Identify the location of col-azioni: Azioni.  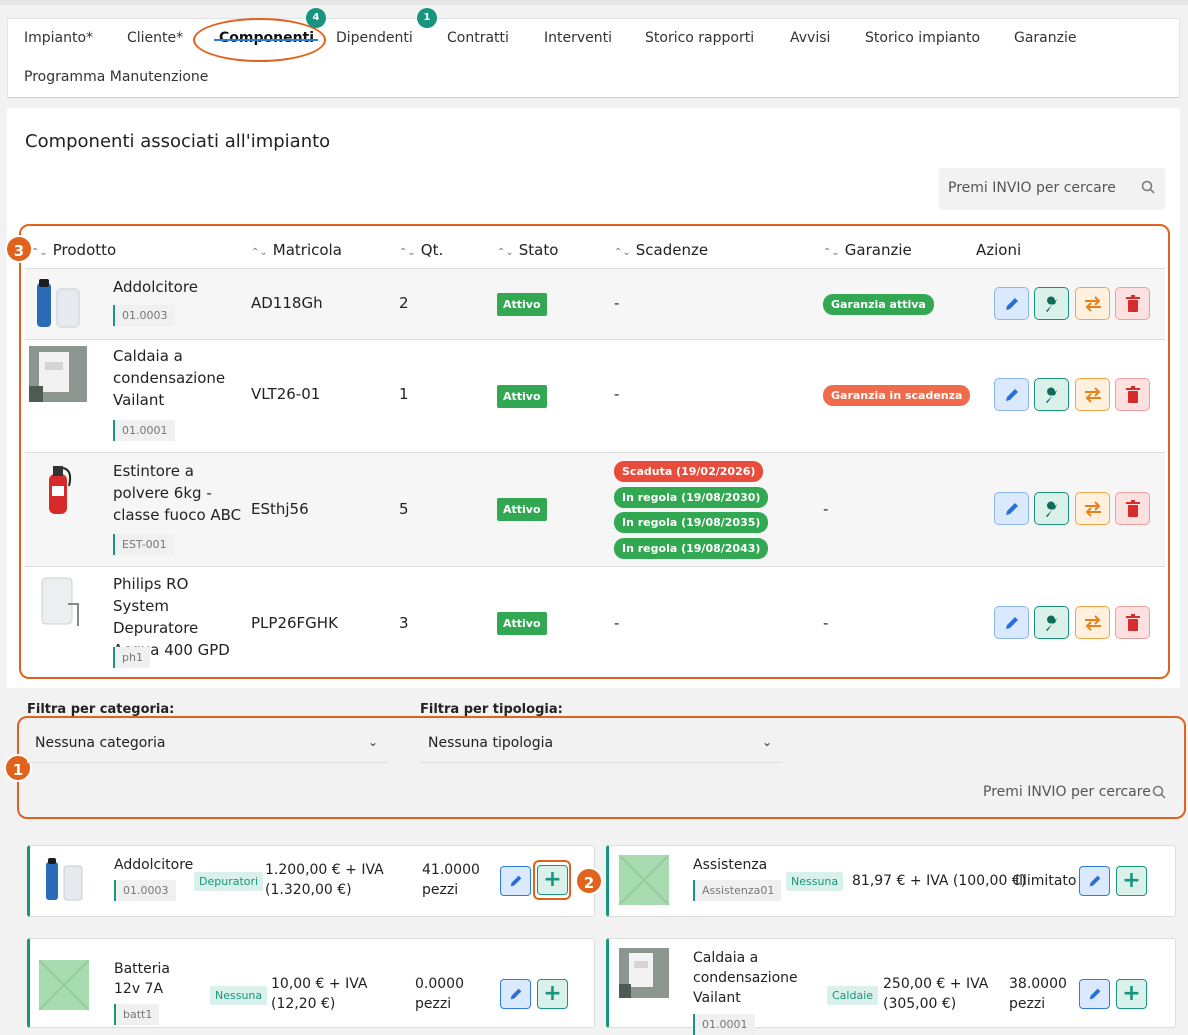
(999, 250).